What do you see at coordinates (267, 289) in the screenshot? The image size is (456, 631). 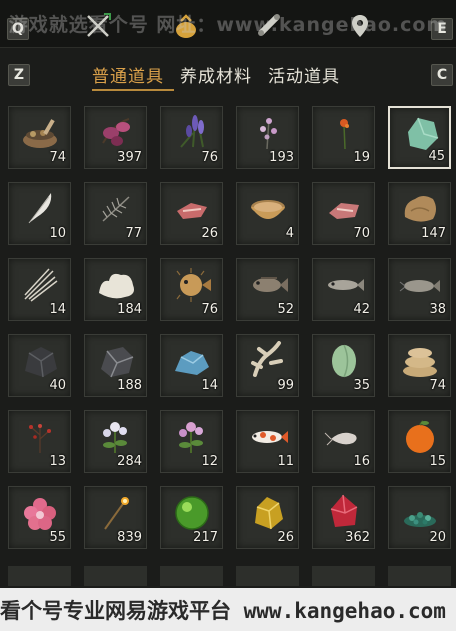 I see `item-slot: 52` at bounding box center [267, 289].